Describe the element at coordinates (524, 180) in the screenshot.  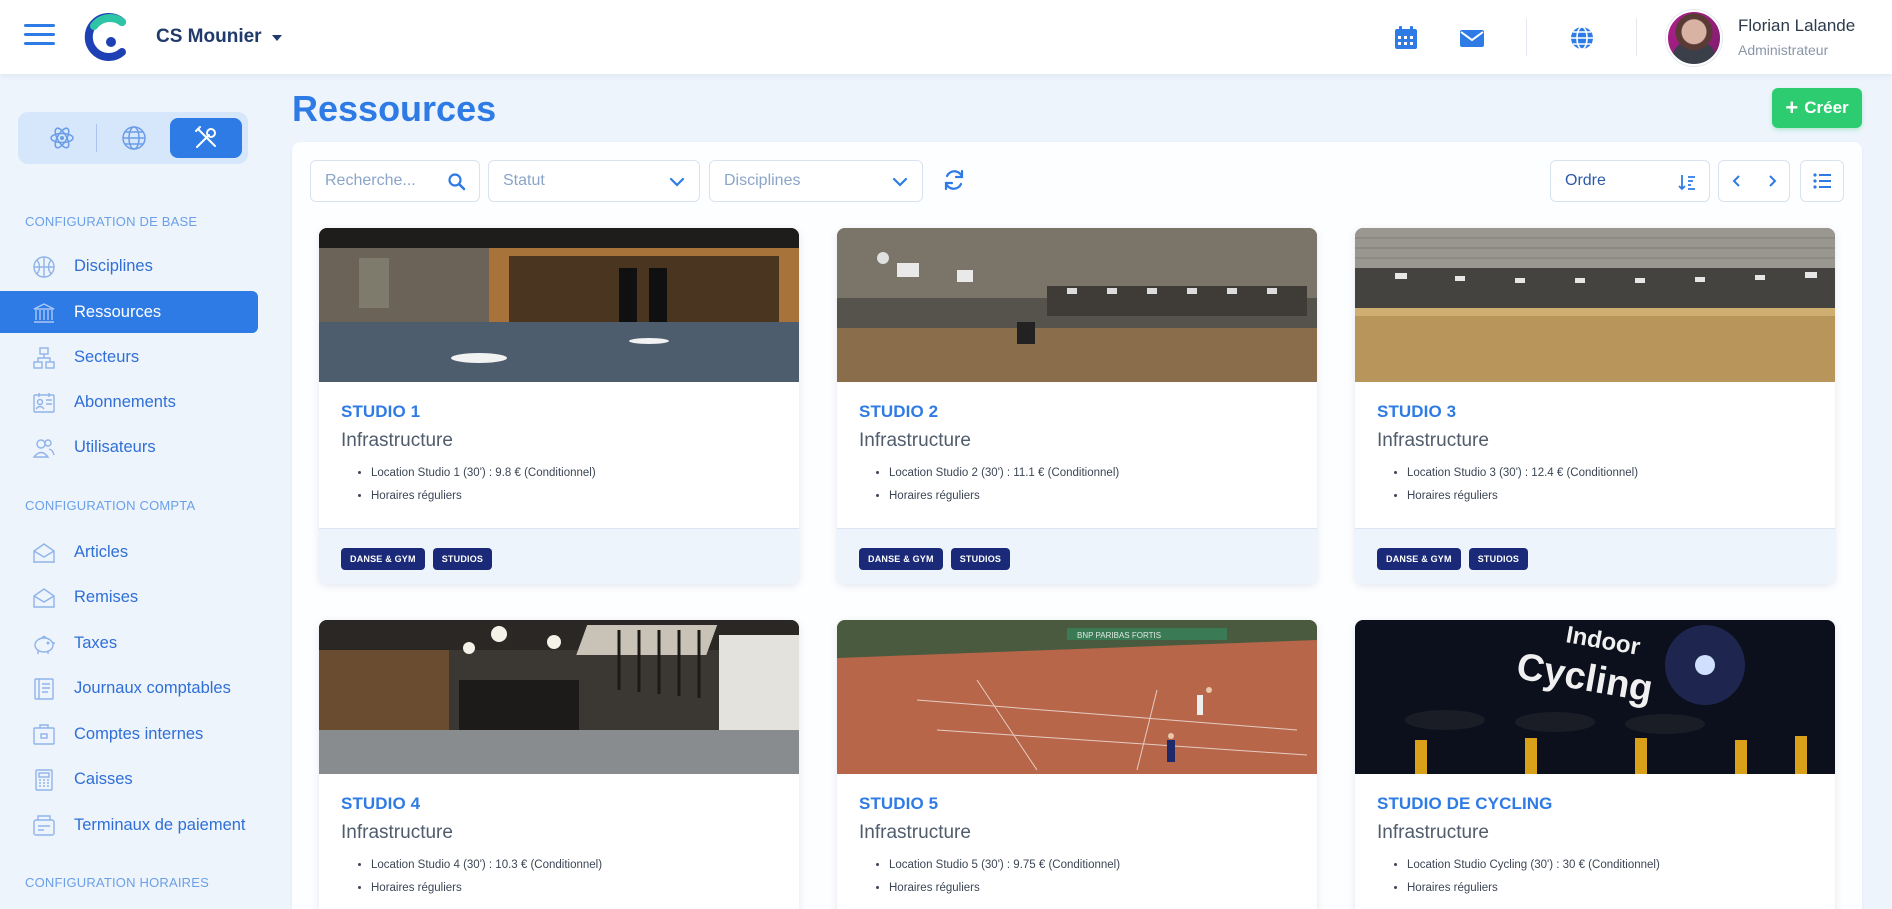
I see `status-placeholder: Statut` at that location.